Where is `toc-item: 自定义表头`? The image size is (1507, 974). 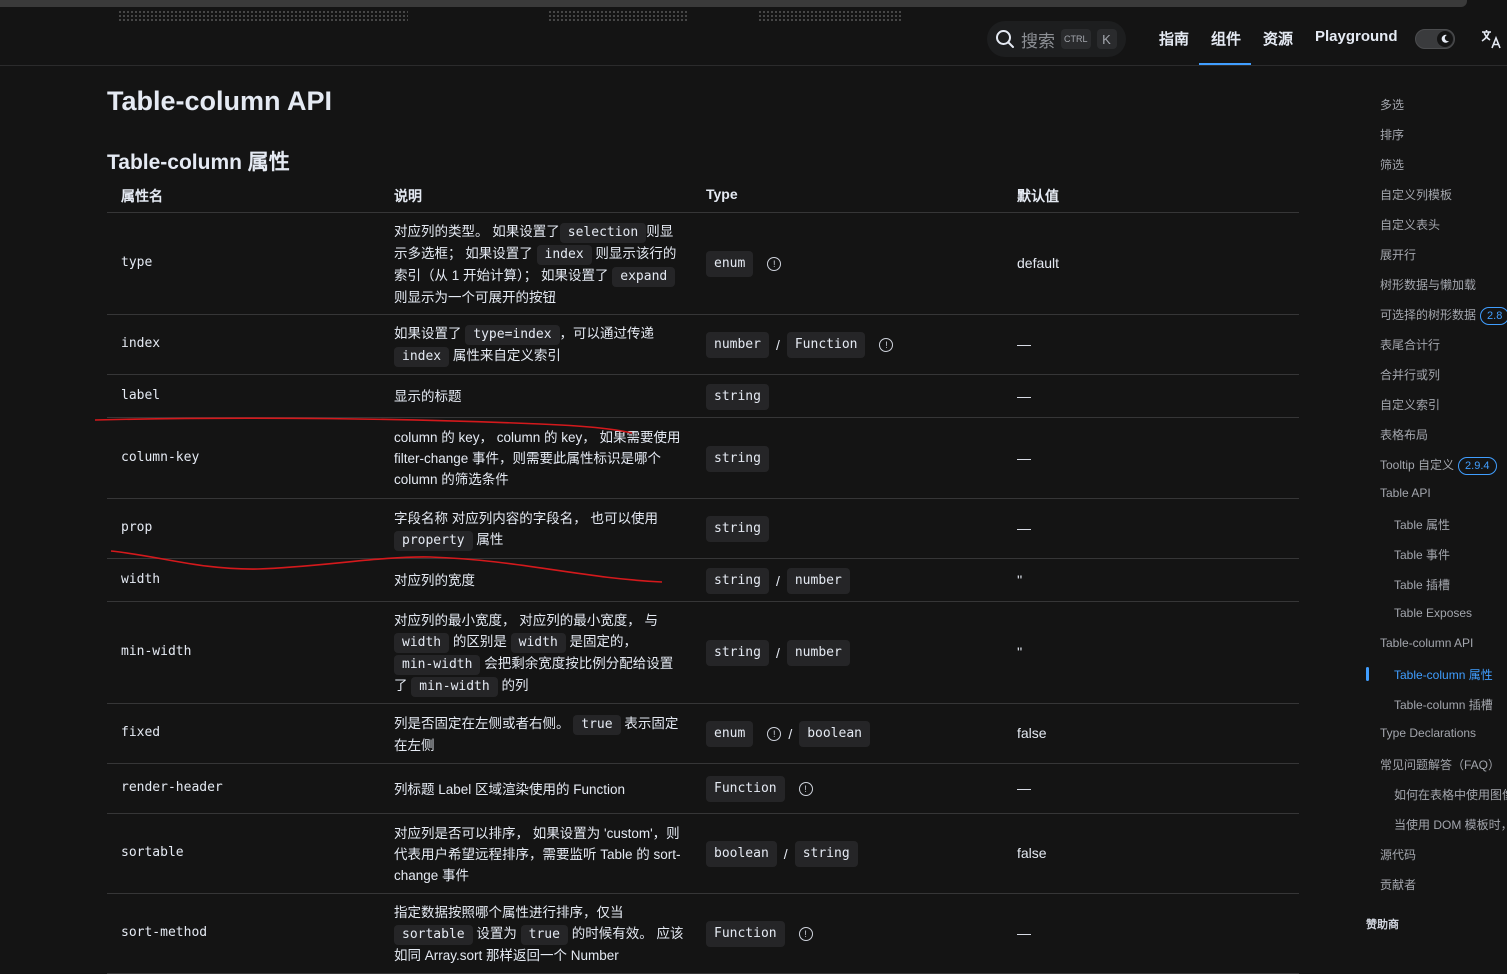 toc-item: 自定义表头 is located at coordinates (1410, 224).